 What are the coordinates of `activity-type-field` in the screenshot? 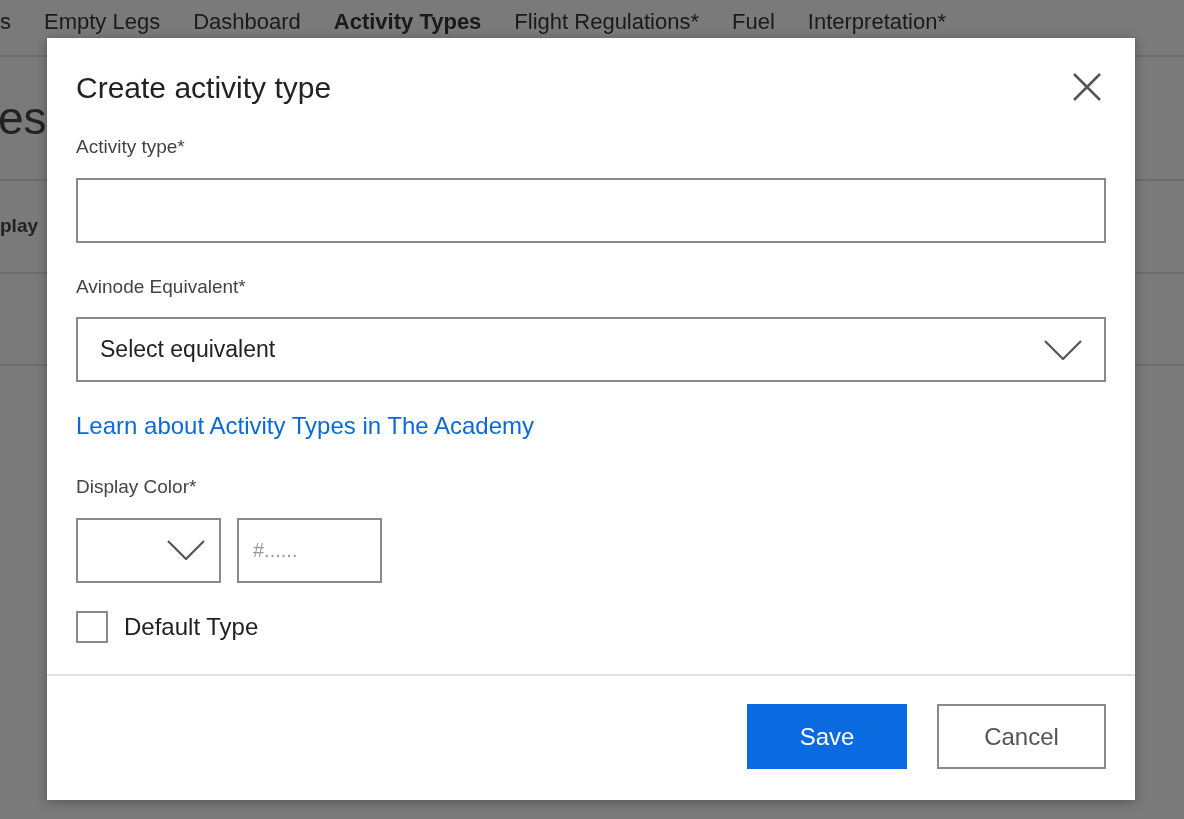 It's located at (591, 210).